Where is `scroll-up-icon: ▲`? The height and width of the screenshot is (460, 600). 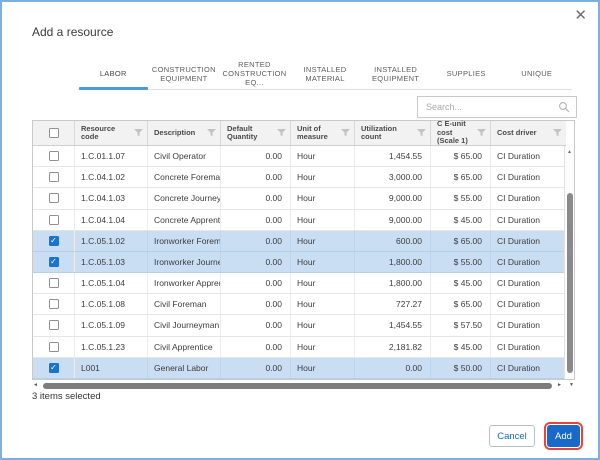
scroll-up-icon: ▲ is located at coordinates (569, 152).